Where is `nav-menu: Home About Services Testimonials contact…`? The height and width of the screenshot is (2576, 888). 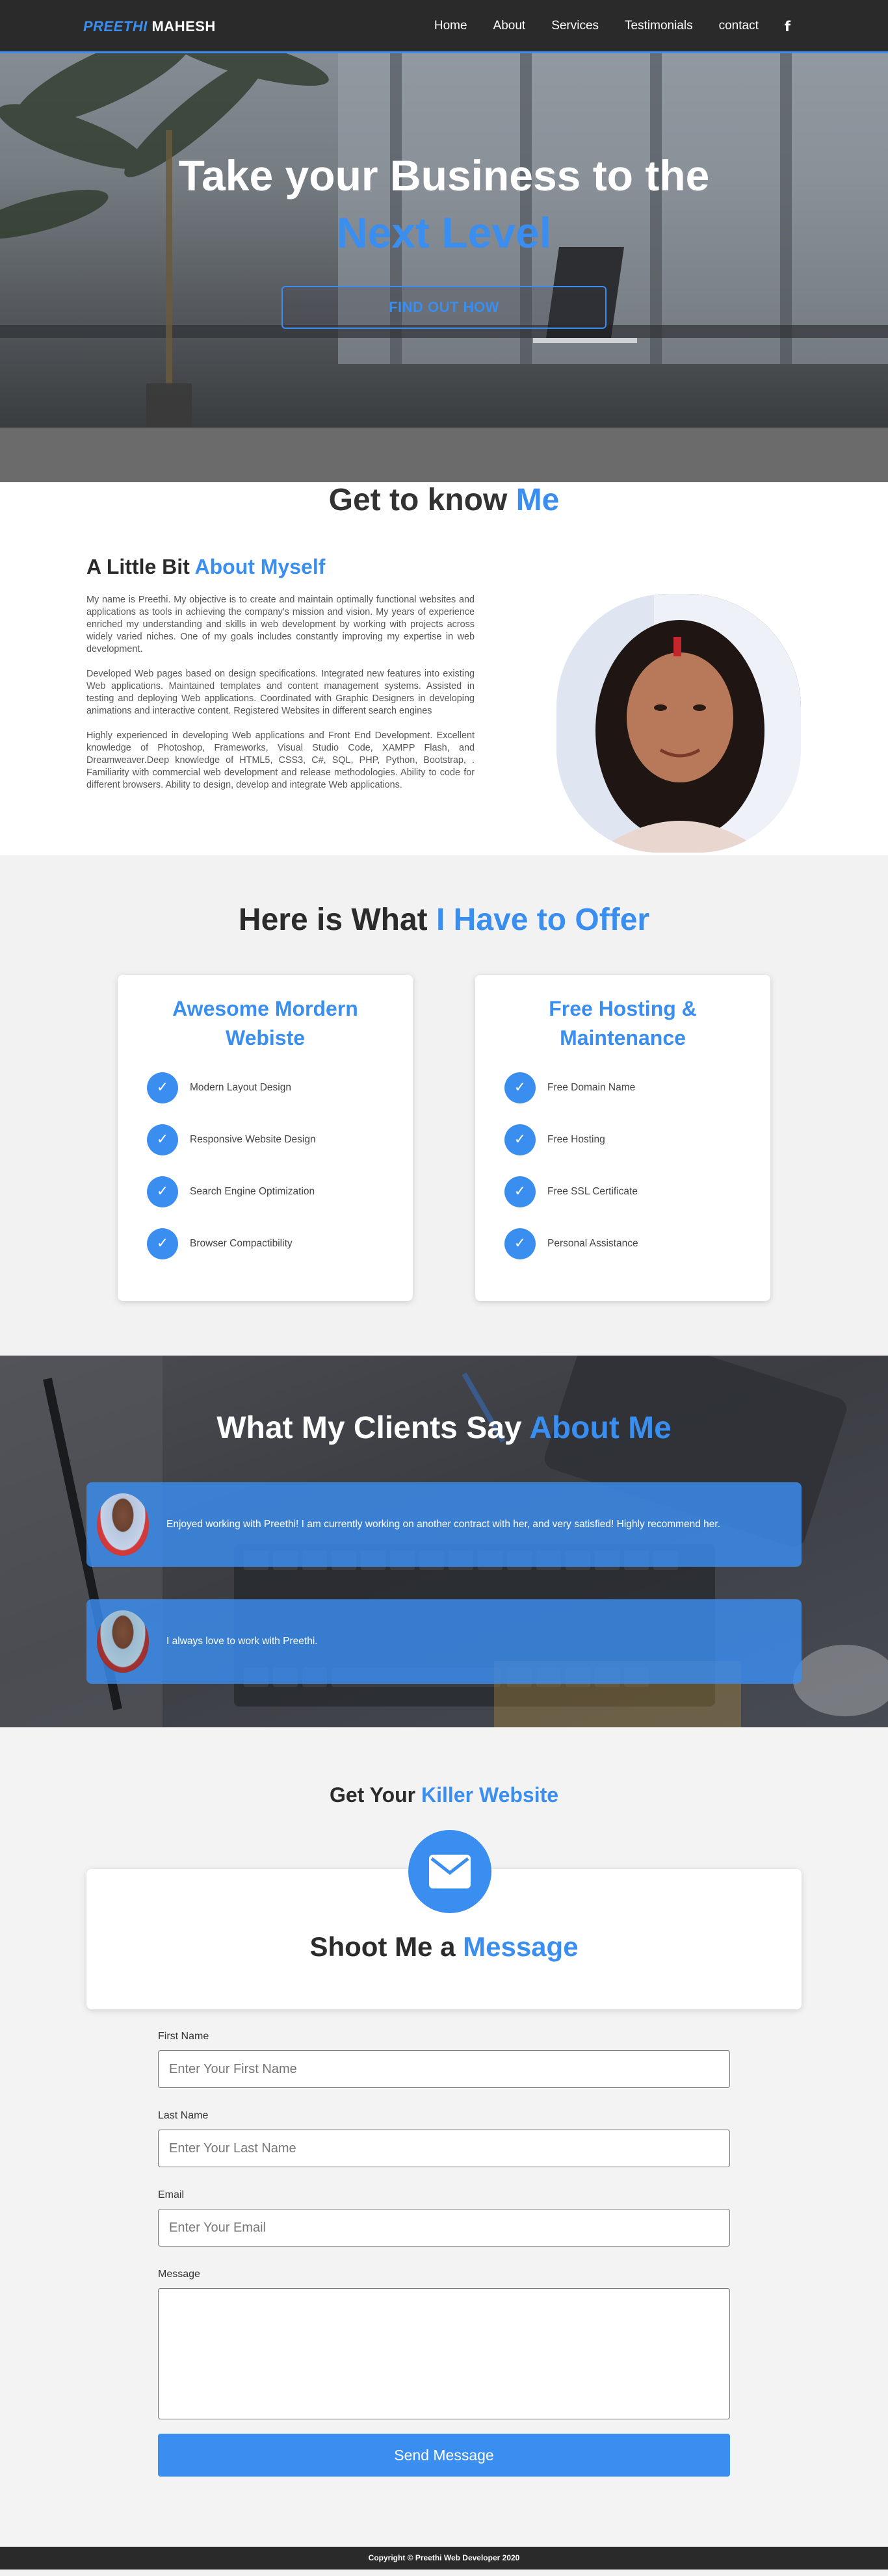 nav-menu: Home About Services Testimonials contact… is located at coordinates (599, 27).